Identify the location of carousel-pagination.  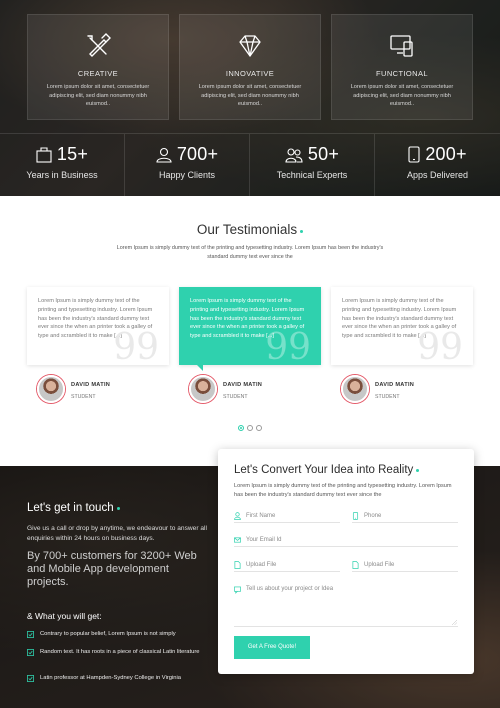
(250, 428).